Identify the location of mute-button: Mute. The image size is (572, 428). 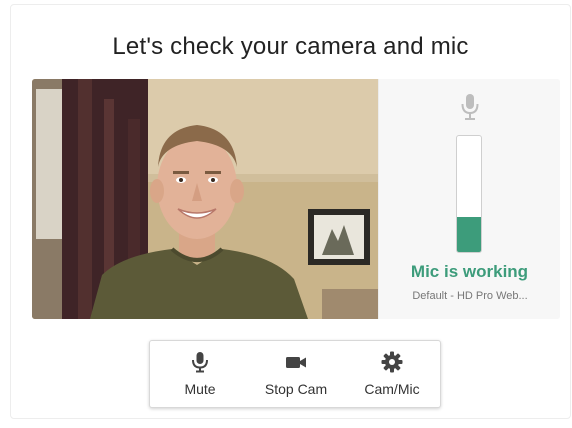
(200, 374).